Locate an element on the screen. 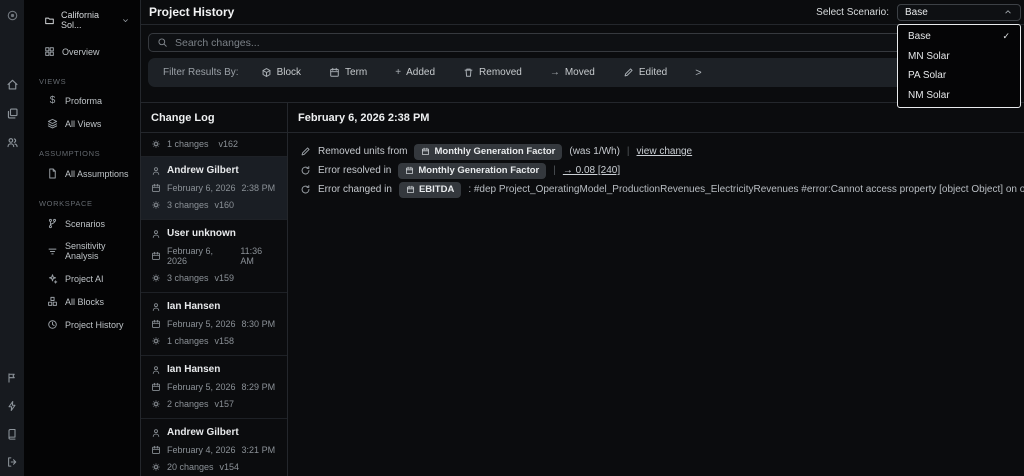  branch-icon is located at coordinates (52, 223).